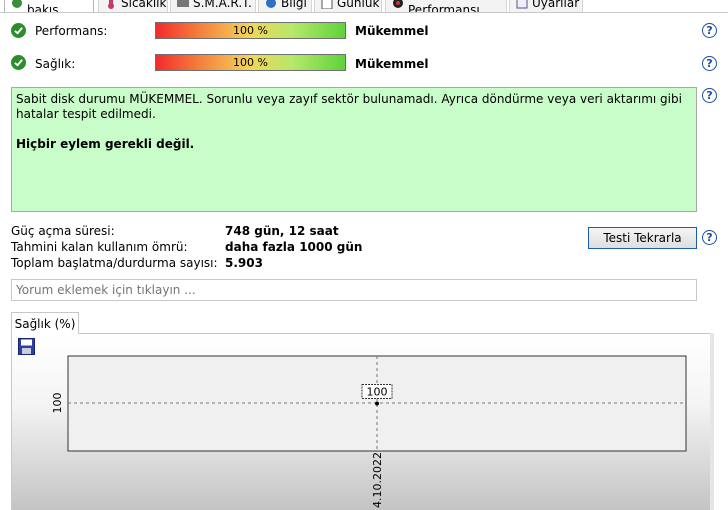 The height and width of the screenshot is (510, 728). What do you see at coordinates (294, 247) in the screenshot?
I see `lifetime-value: daha fazla 1000 gün` at bounding box center [294, 247].